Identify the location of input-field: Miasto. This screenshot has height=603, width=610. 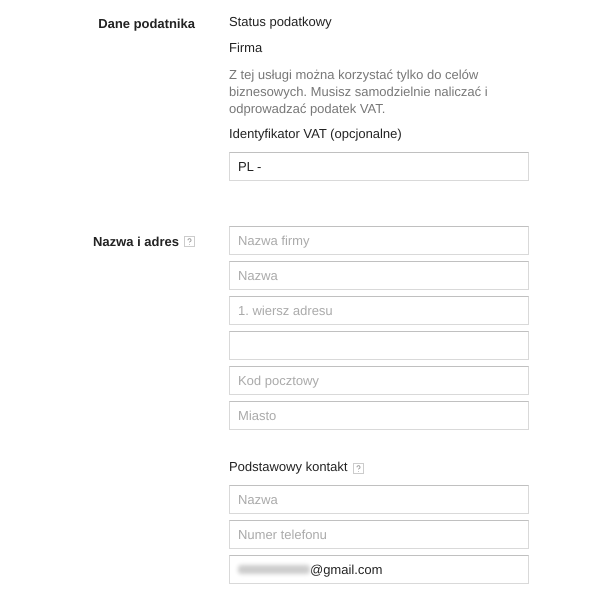
(379, 415).